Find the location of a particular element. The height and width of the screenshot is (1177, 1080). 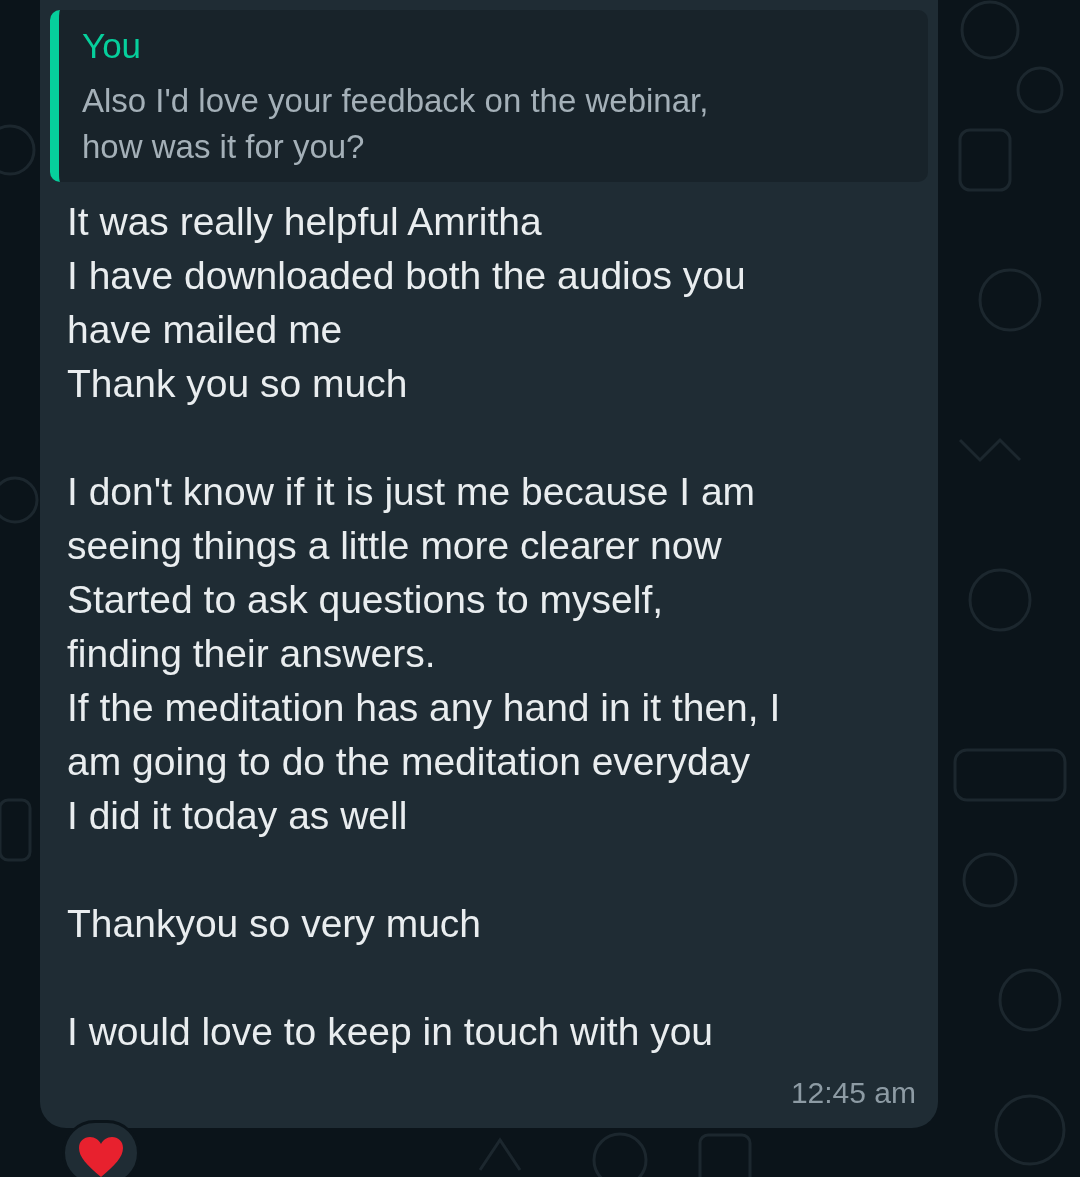

heart-icon is located at coordinates (101, 1156).